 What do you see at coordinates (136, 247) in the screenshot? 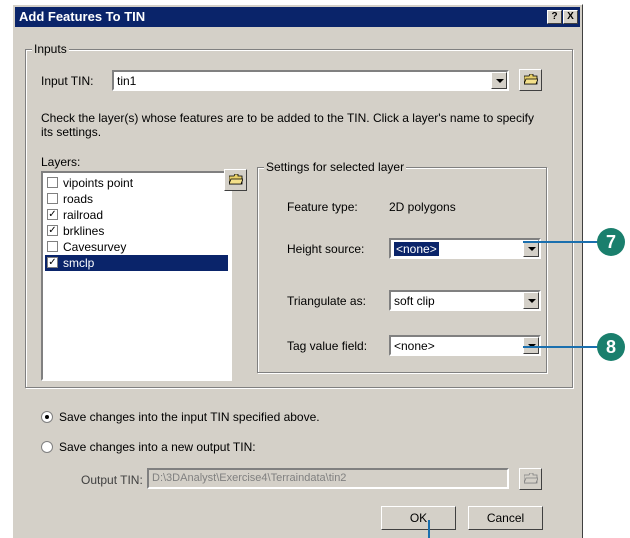
I see `layer-item-cavesurvey: Cavesurvey` at bounding box center [136, 247].